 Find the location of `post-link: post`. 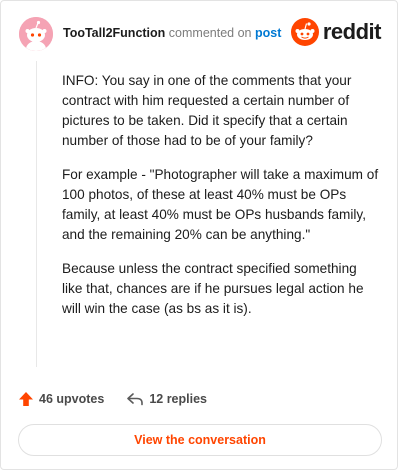

post-link: post is located at coordinates (268, 33).